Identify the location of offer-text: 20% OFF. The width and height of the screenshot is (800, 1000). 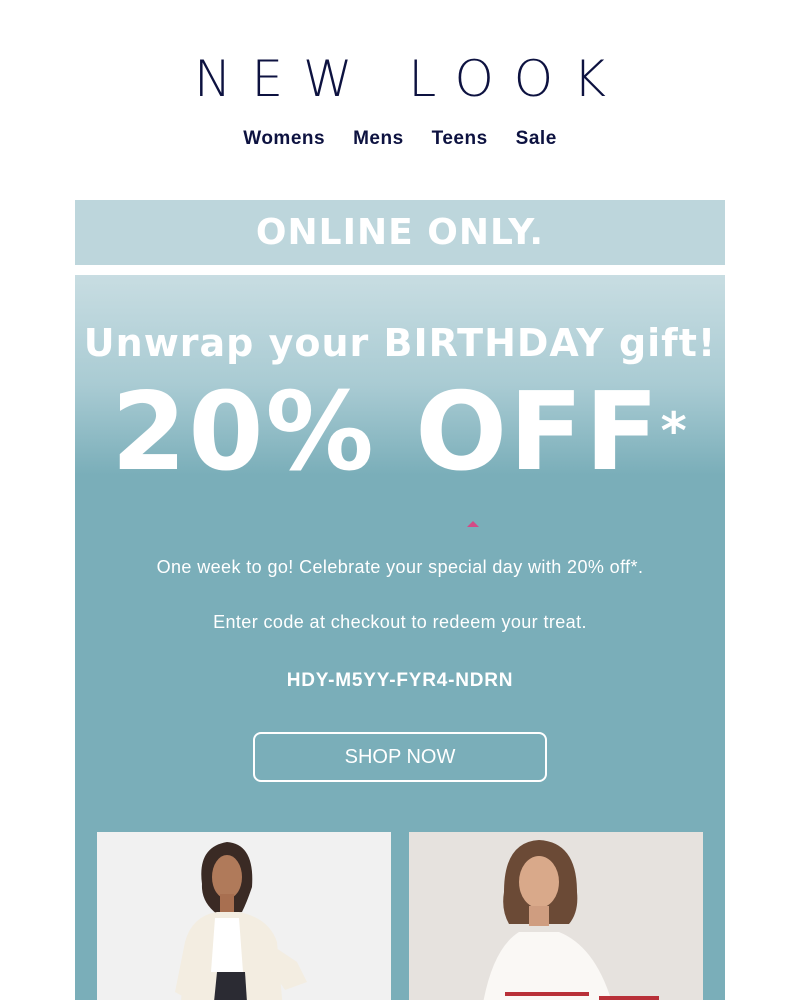
(386, 432).